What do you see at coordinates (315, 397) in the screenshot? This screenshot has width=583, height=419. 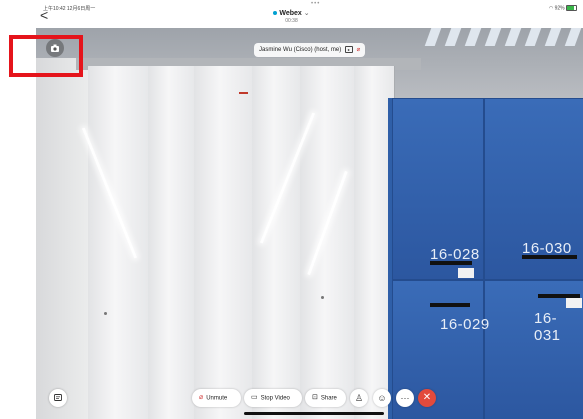 I see `share-screen-icon: ⊡` at bounding box center [315, 397].